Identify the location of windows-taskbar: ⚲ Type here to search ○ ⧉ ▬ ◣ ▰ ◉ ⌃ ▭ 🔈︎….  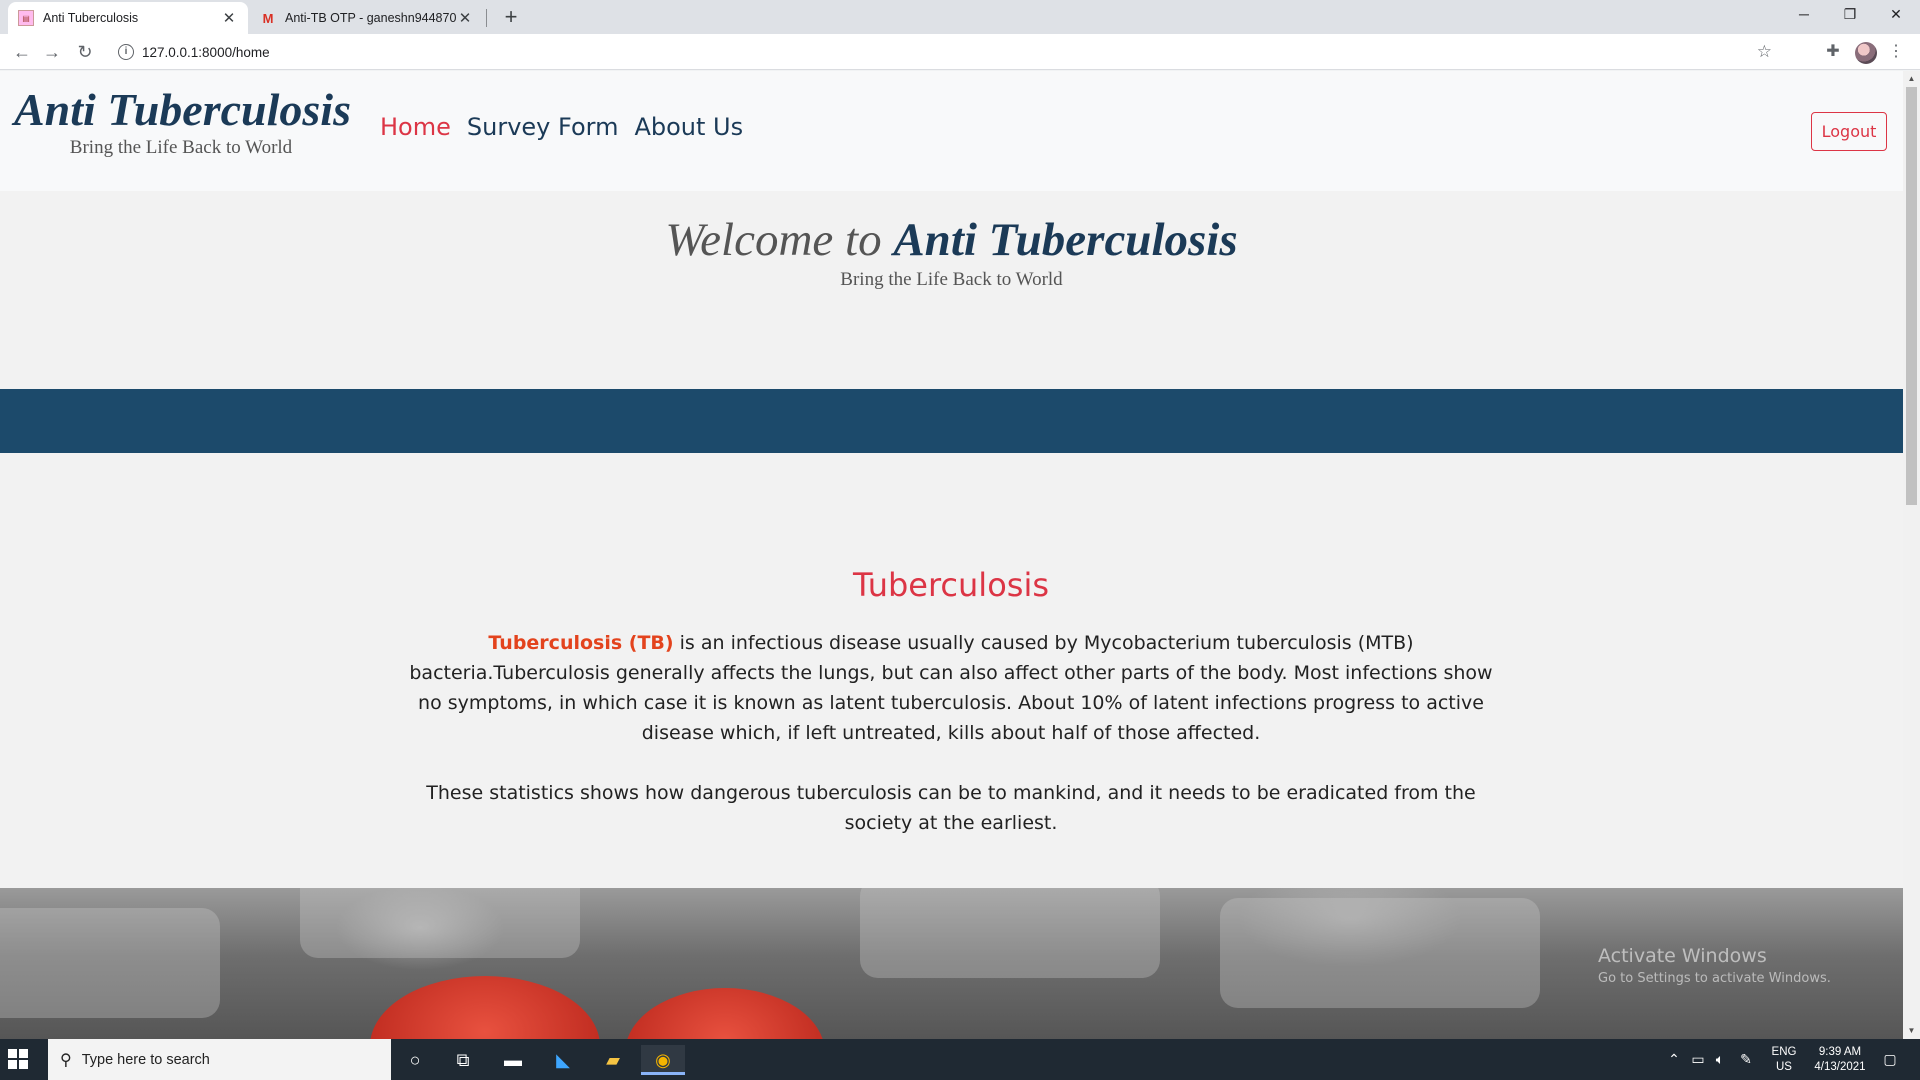
(960, 1059).